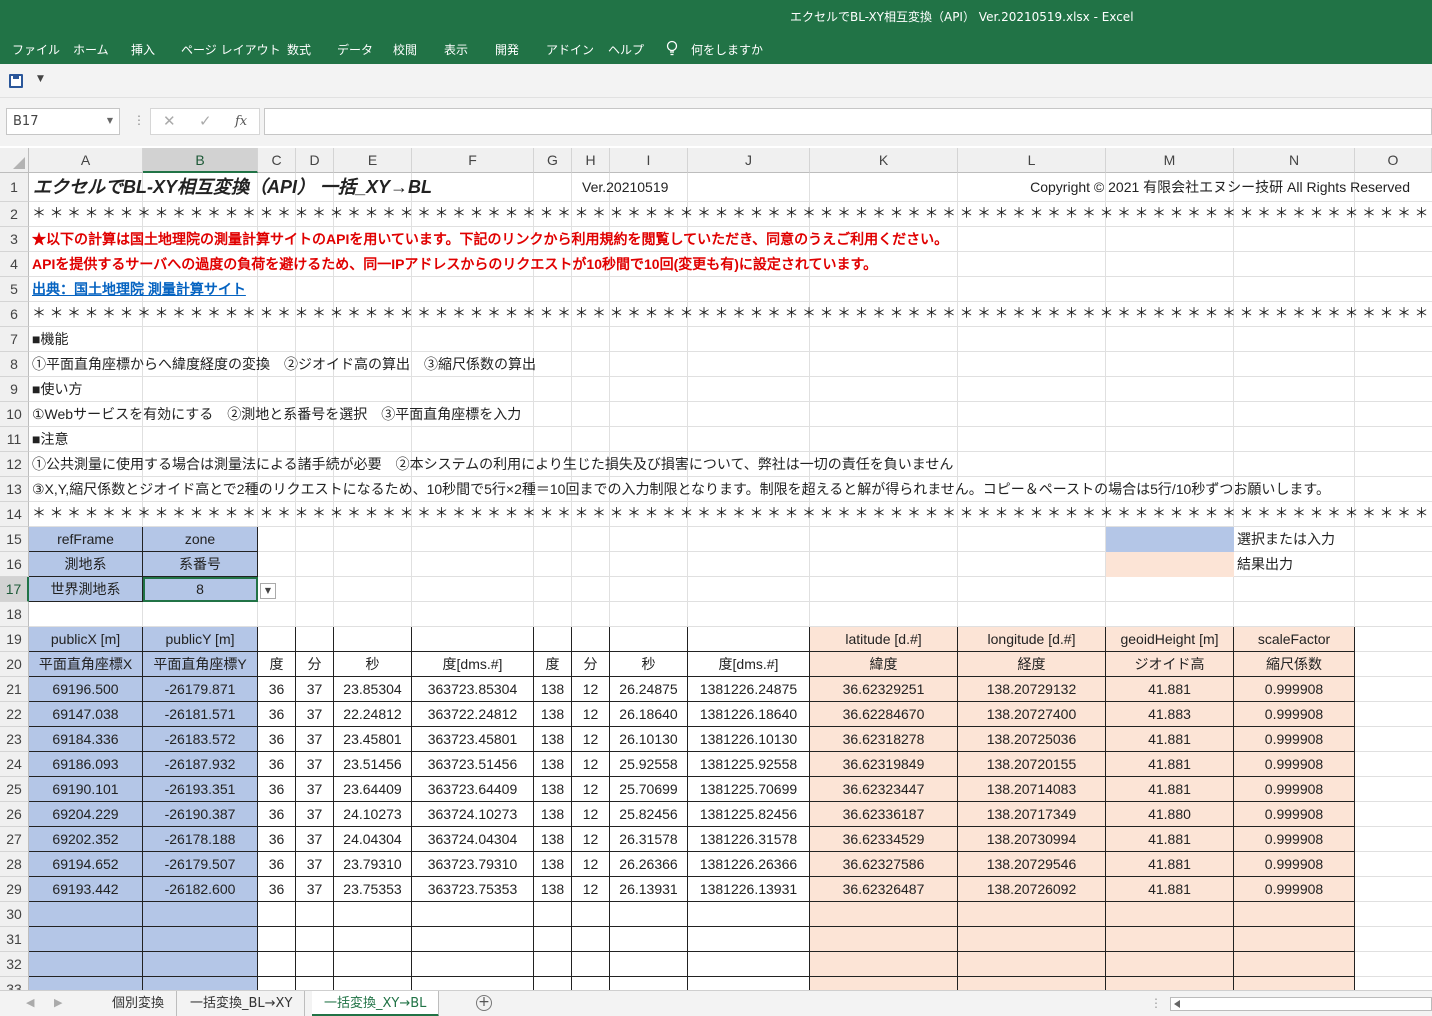  What do you see at coordinates (14, 239) in the screenshot?
I see `row-header-3: 3` at bounding box center [14, 239].